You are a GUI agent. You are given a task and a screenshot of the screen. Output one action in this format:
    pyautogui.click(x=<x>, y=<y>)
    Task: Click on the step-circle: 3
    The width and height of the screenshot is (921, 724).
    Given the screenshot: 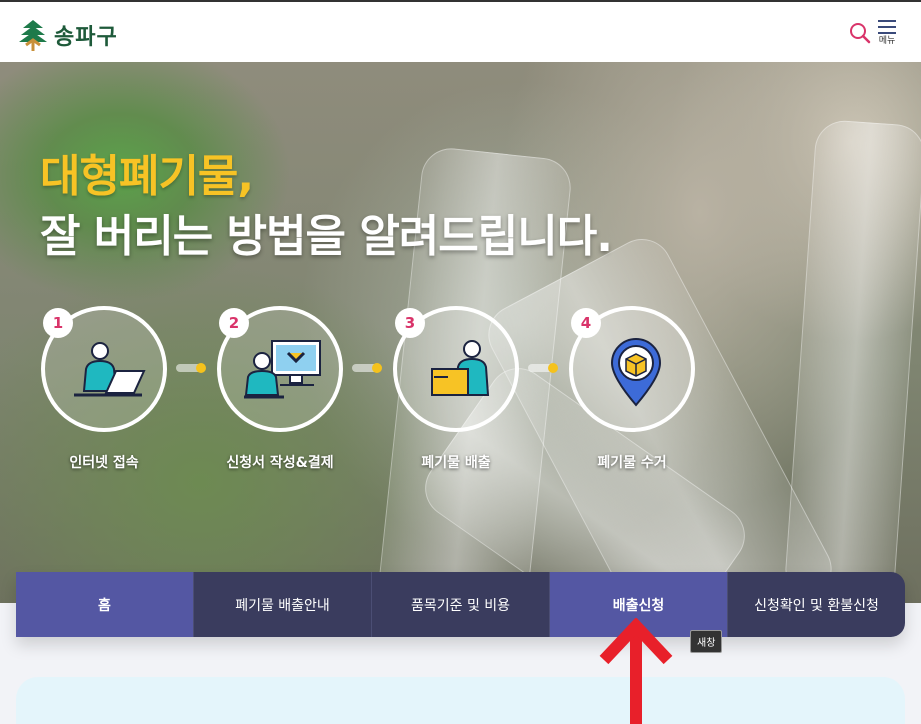 What is the action you would take?
    pyautogui.click(x=456, y=369)
    